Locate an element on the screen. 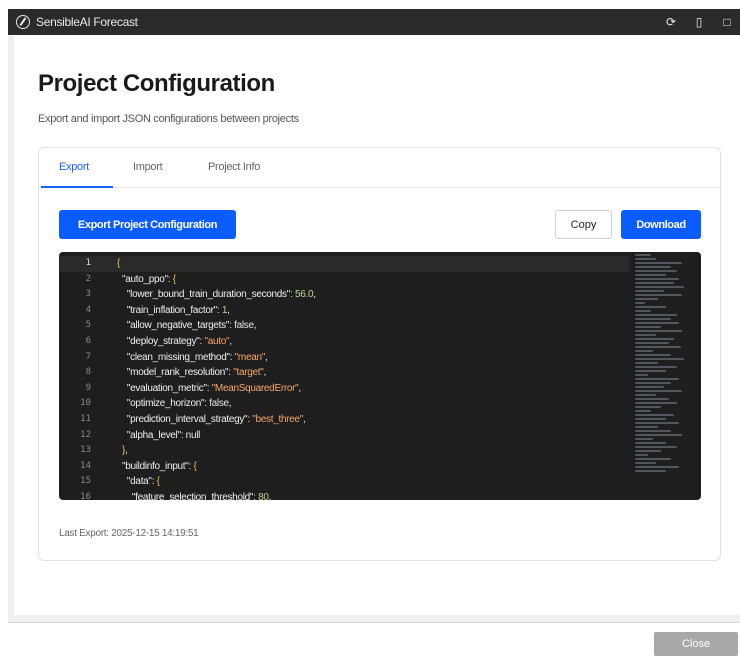  code-line: }, is located at coordinates (124, 451).